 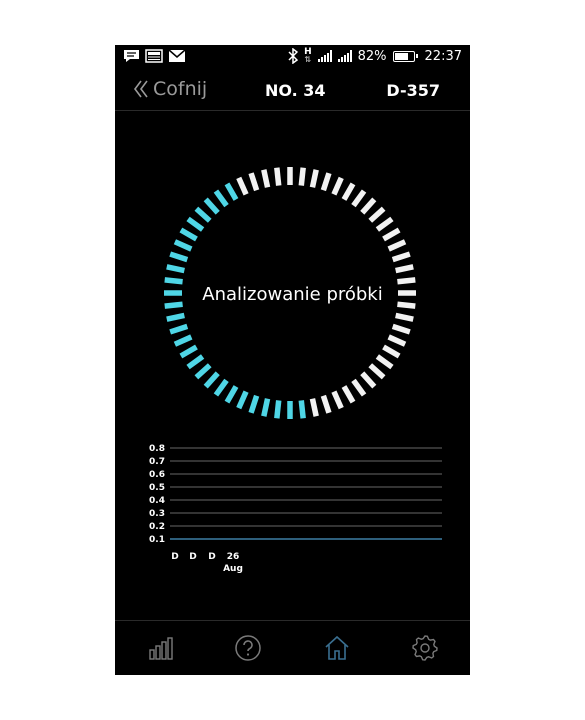 What do you see at coordinates (157, 540) in the screenshot?
I see `y-tick-label: 0.1` at bounding box center [157, 540].